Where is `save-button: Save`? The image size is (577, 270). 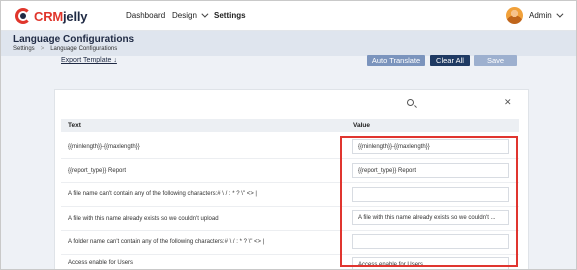 save-button: Save is located at coordinates (495, 60).